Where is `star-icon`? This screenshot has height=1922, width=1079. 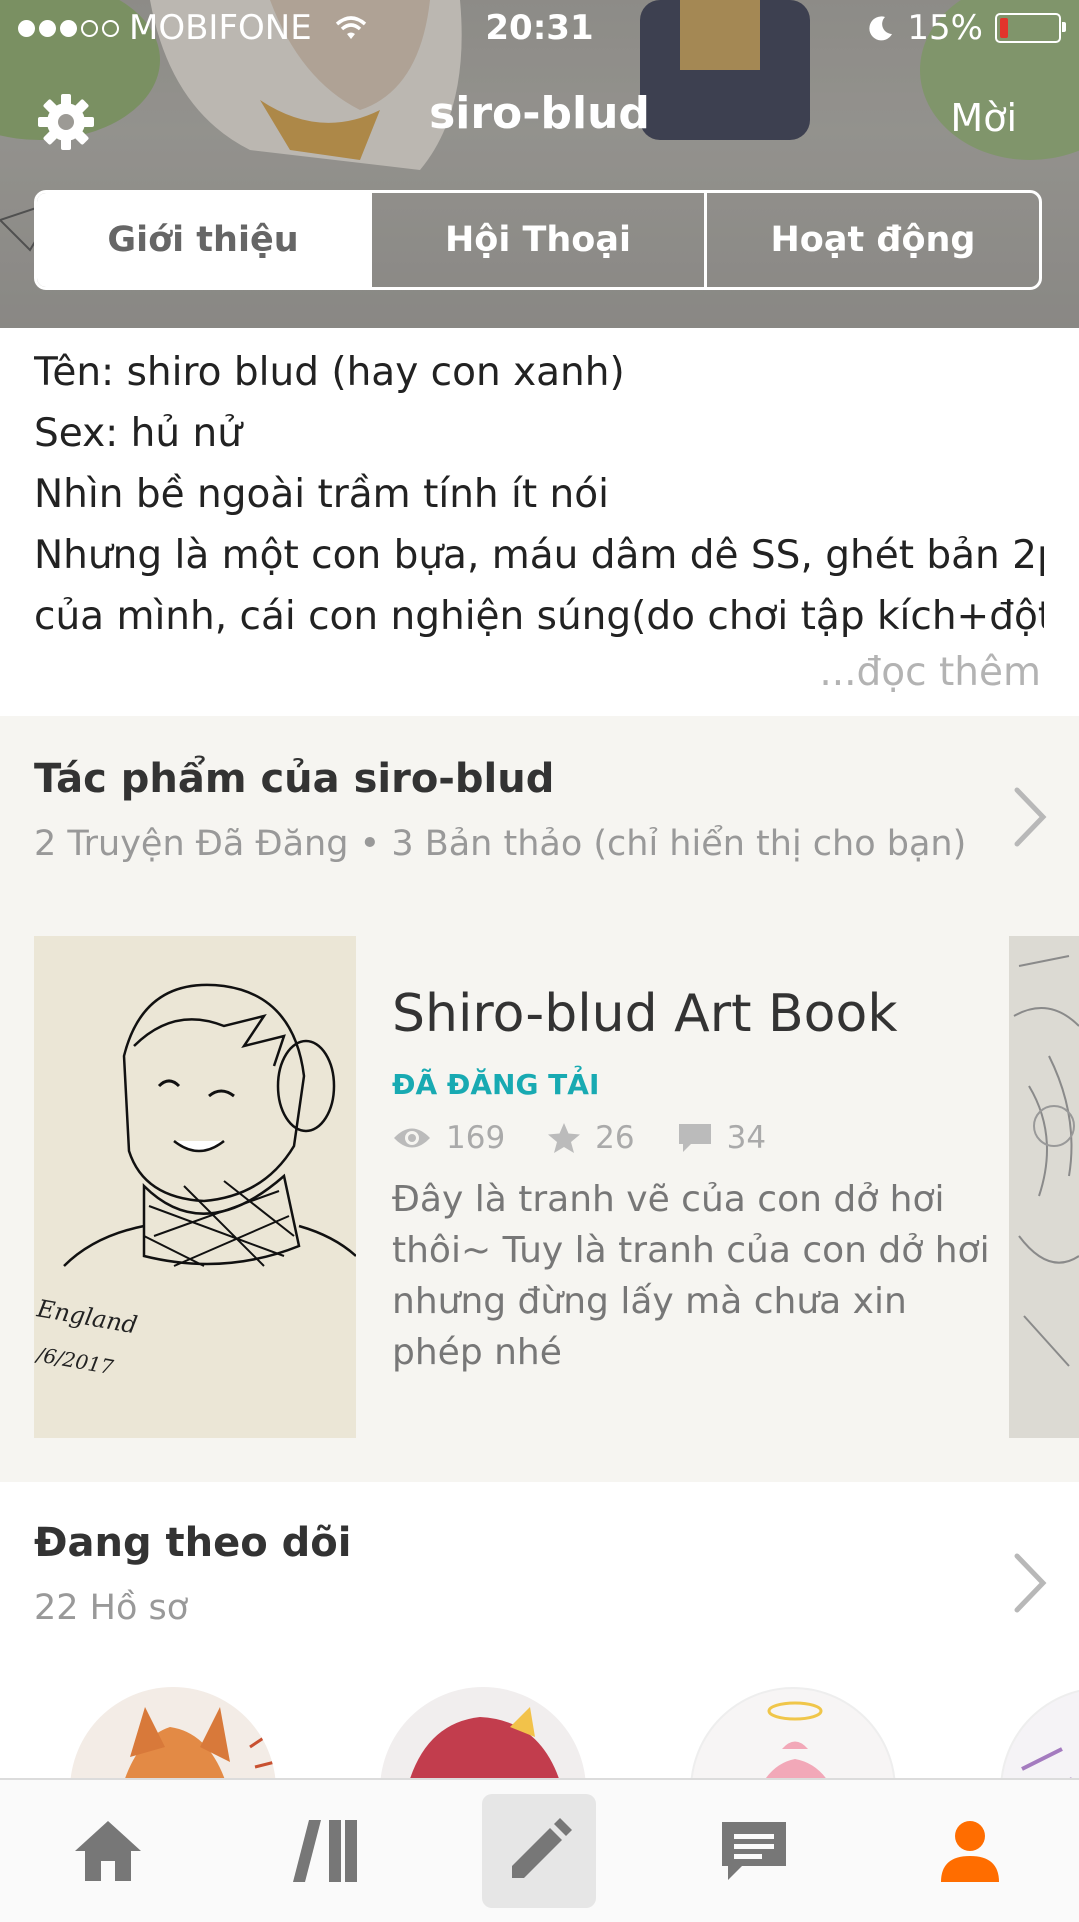
star-icon is located at coordinates (564, 1138).